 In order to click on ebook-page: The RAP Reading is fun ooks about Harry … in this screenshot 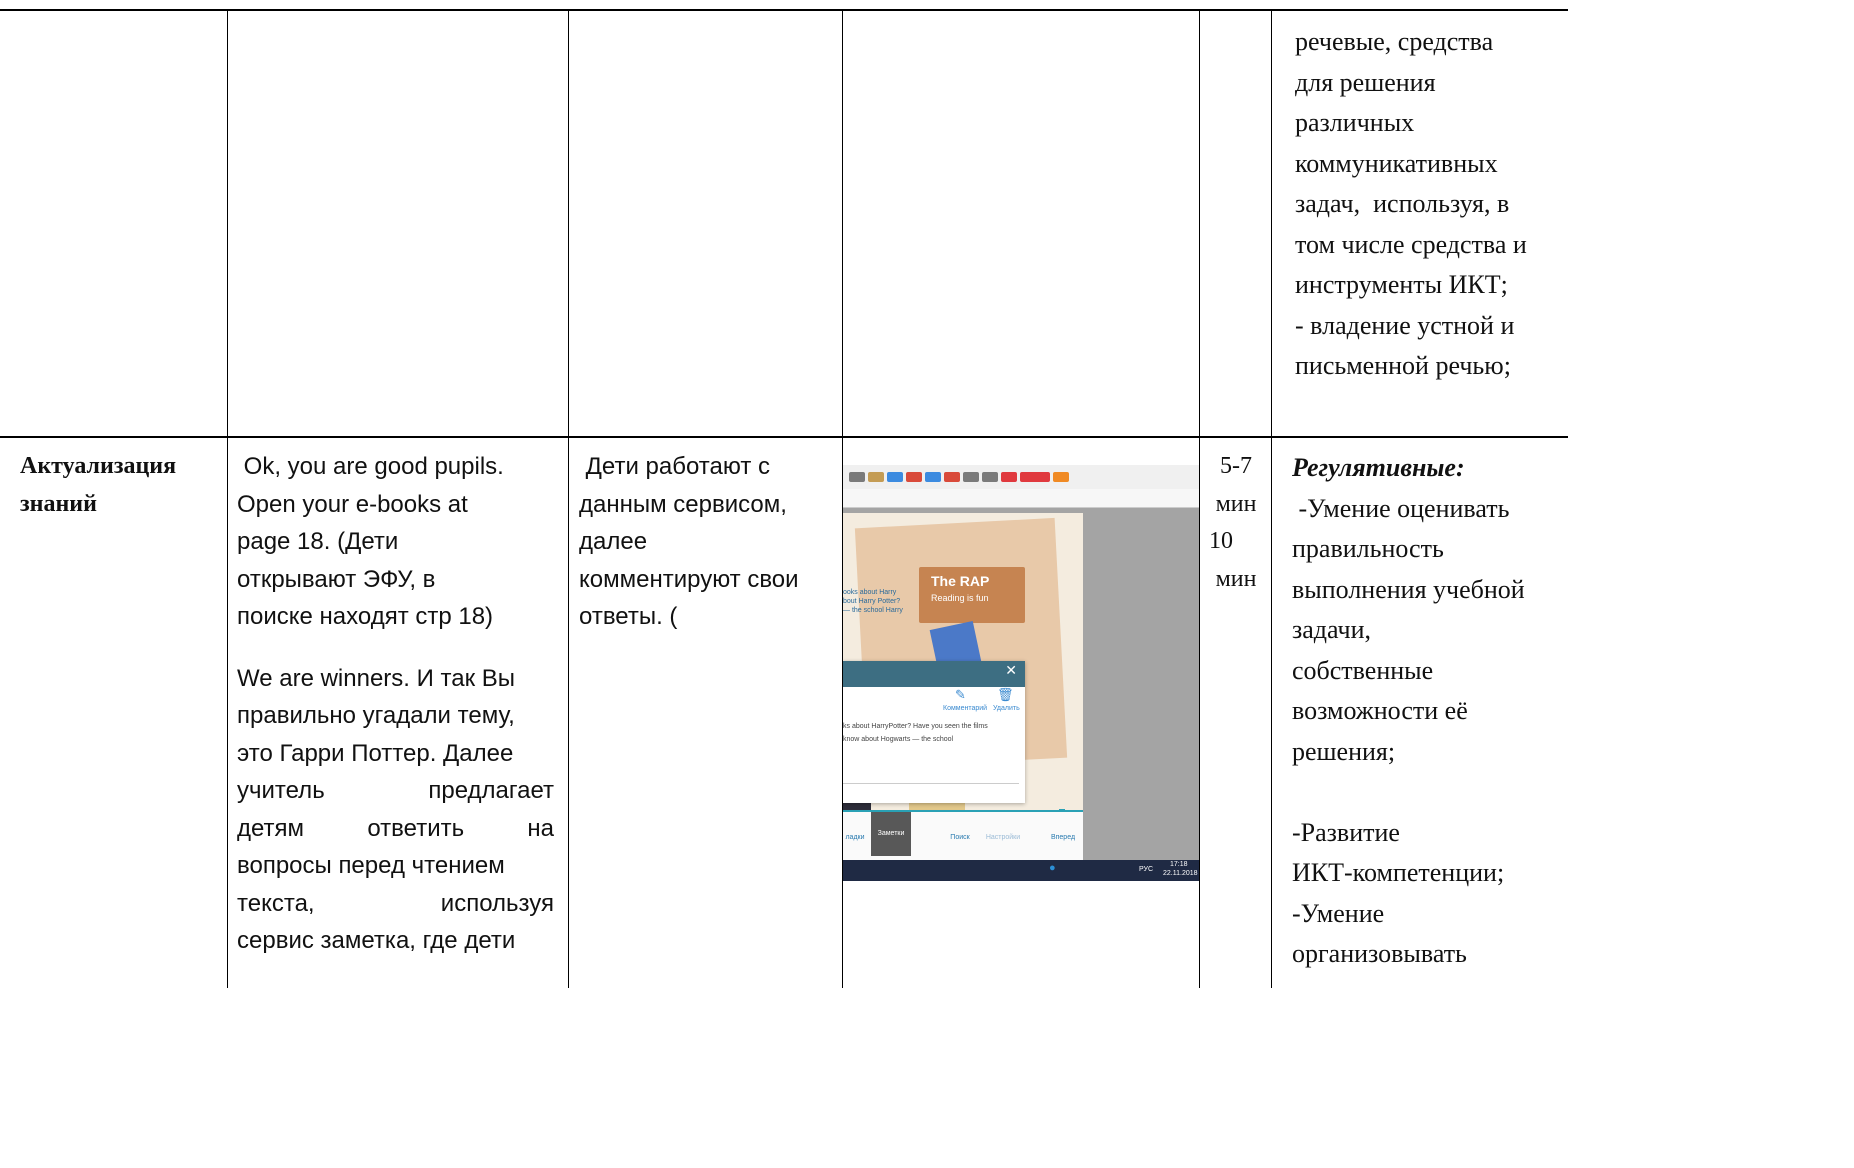, I will do `click(963, 686)`.